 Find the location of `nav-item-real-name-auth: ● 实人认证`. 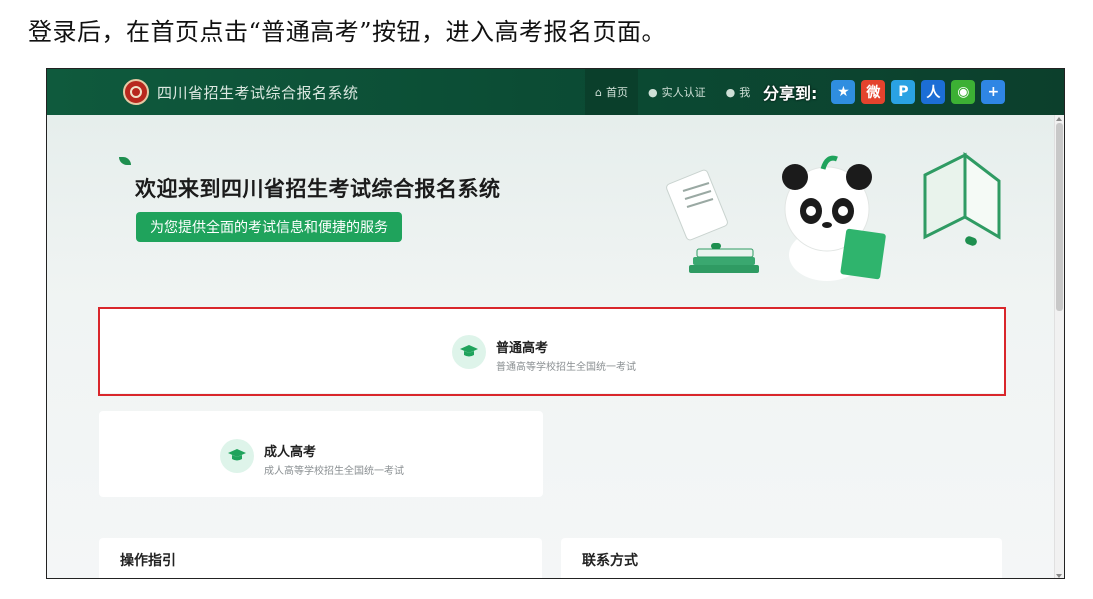

nav-item-real-name-auth: ● 实人认证 is located at coordinates (677, 92).